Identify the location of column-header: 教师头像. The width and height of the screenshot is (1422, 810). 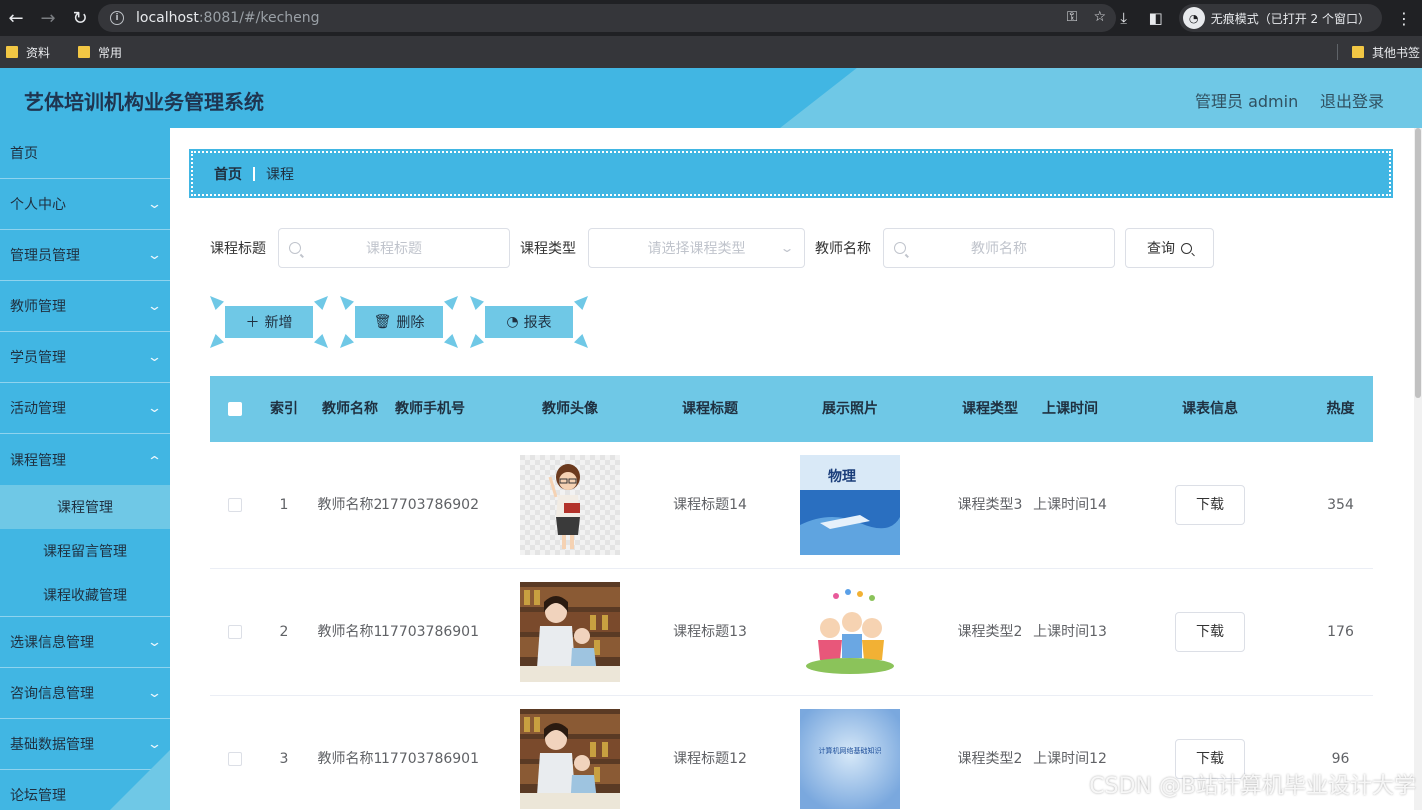
(570, 408).